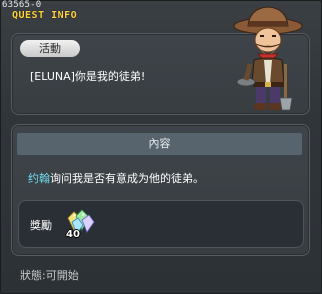  I want to click on status-value: 可開始, so click(62, 275).